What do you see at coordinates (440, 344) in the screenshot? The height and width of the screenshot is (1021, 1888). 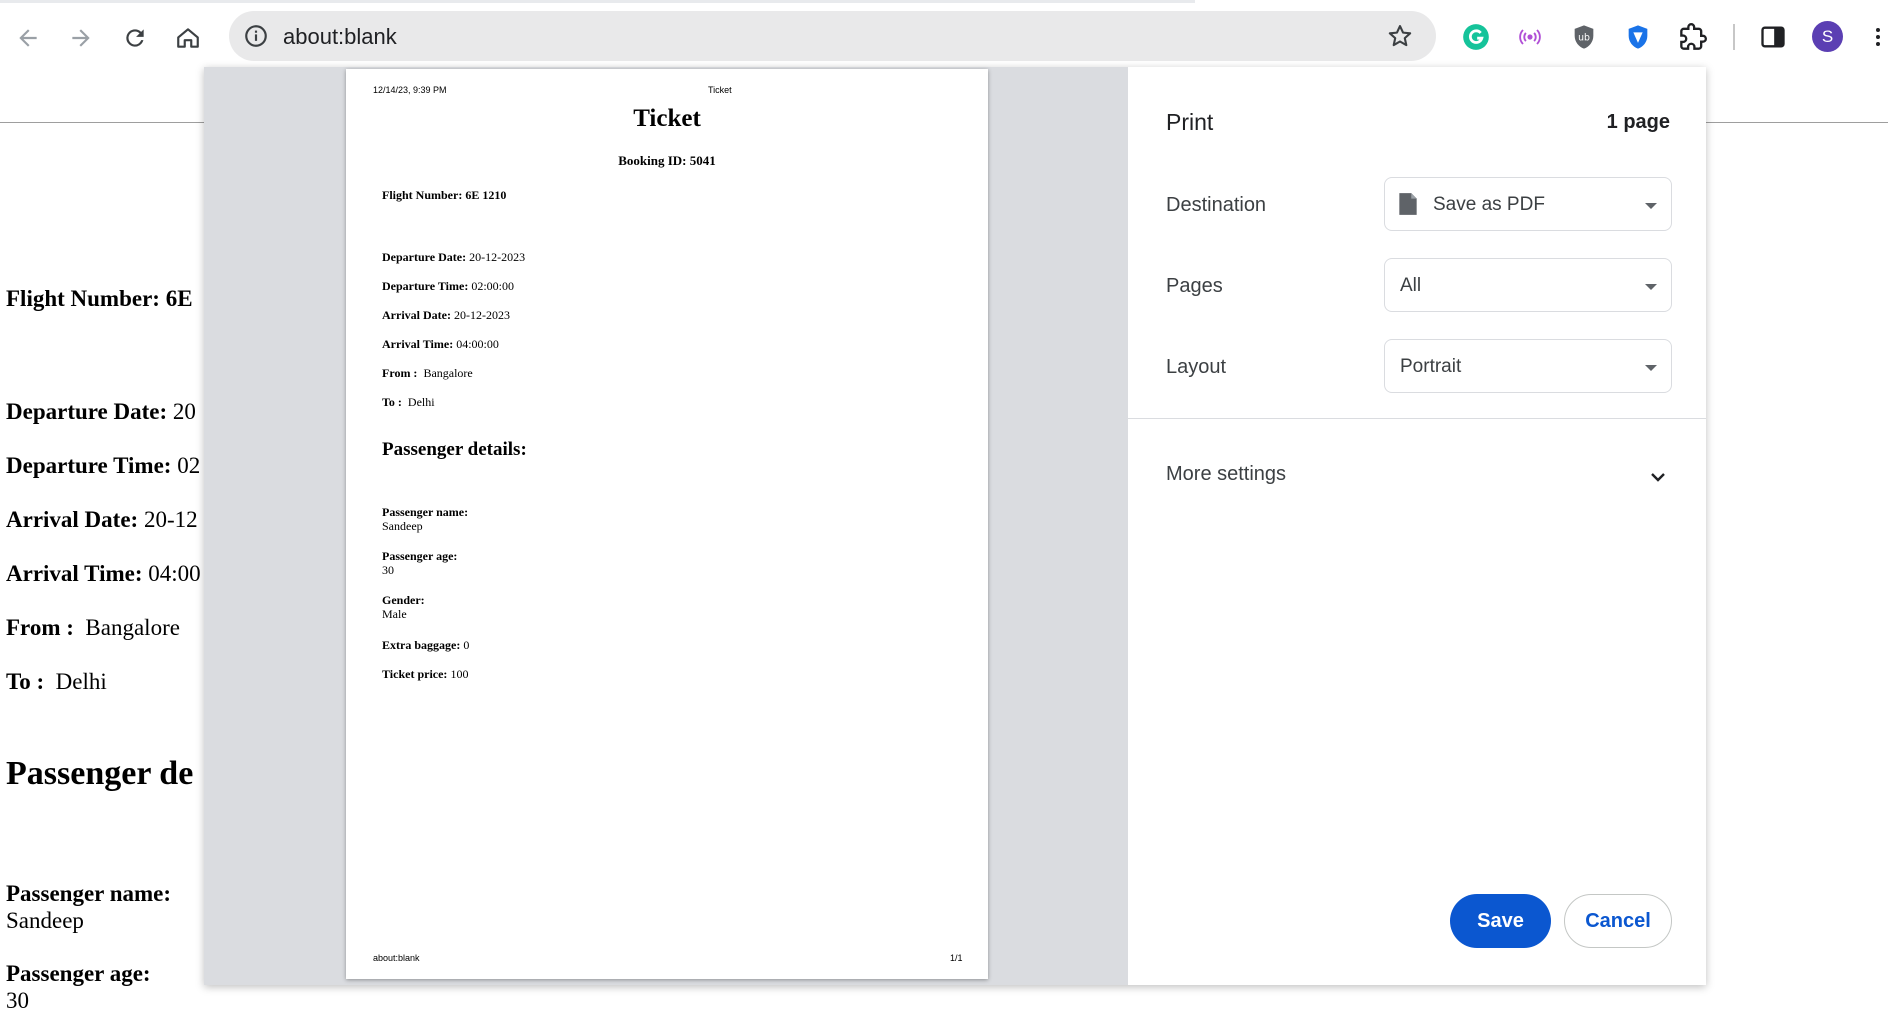 I see `preview-arrival-time: Arrival Time: 04:00:00` at bounding box center [440, 344].